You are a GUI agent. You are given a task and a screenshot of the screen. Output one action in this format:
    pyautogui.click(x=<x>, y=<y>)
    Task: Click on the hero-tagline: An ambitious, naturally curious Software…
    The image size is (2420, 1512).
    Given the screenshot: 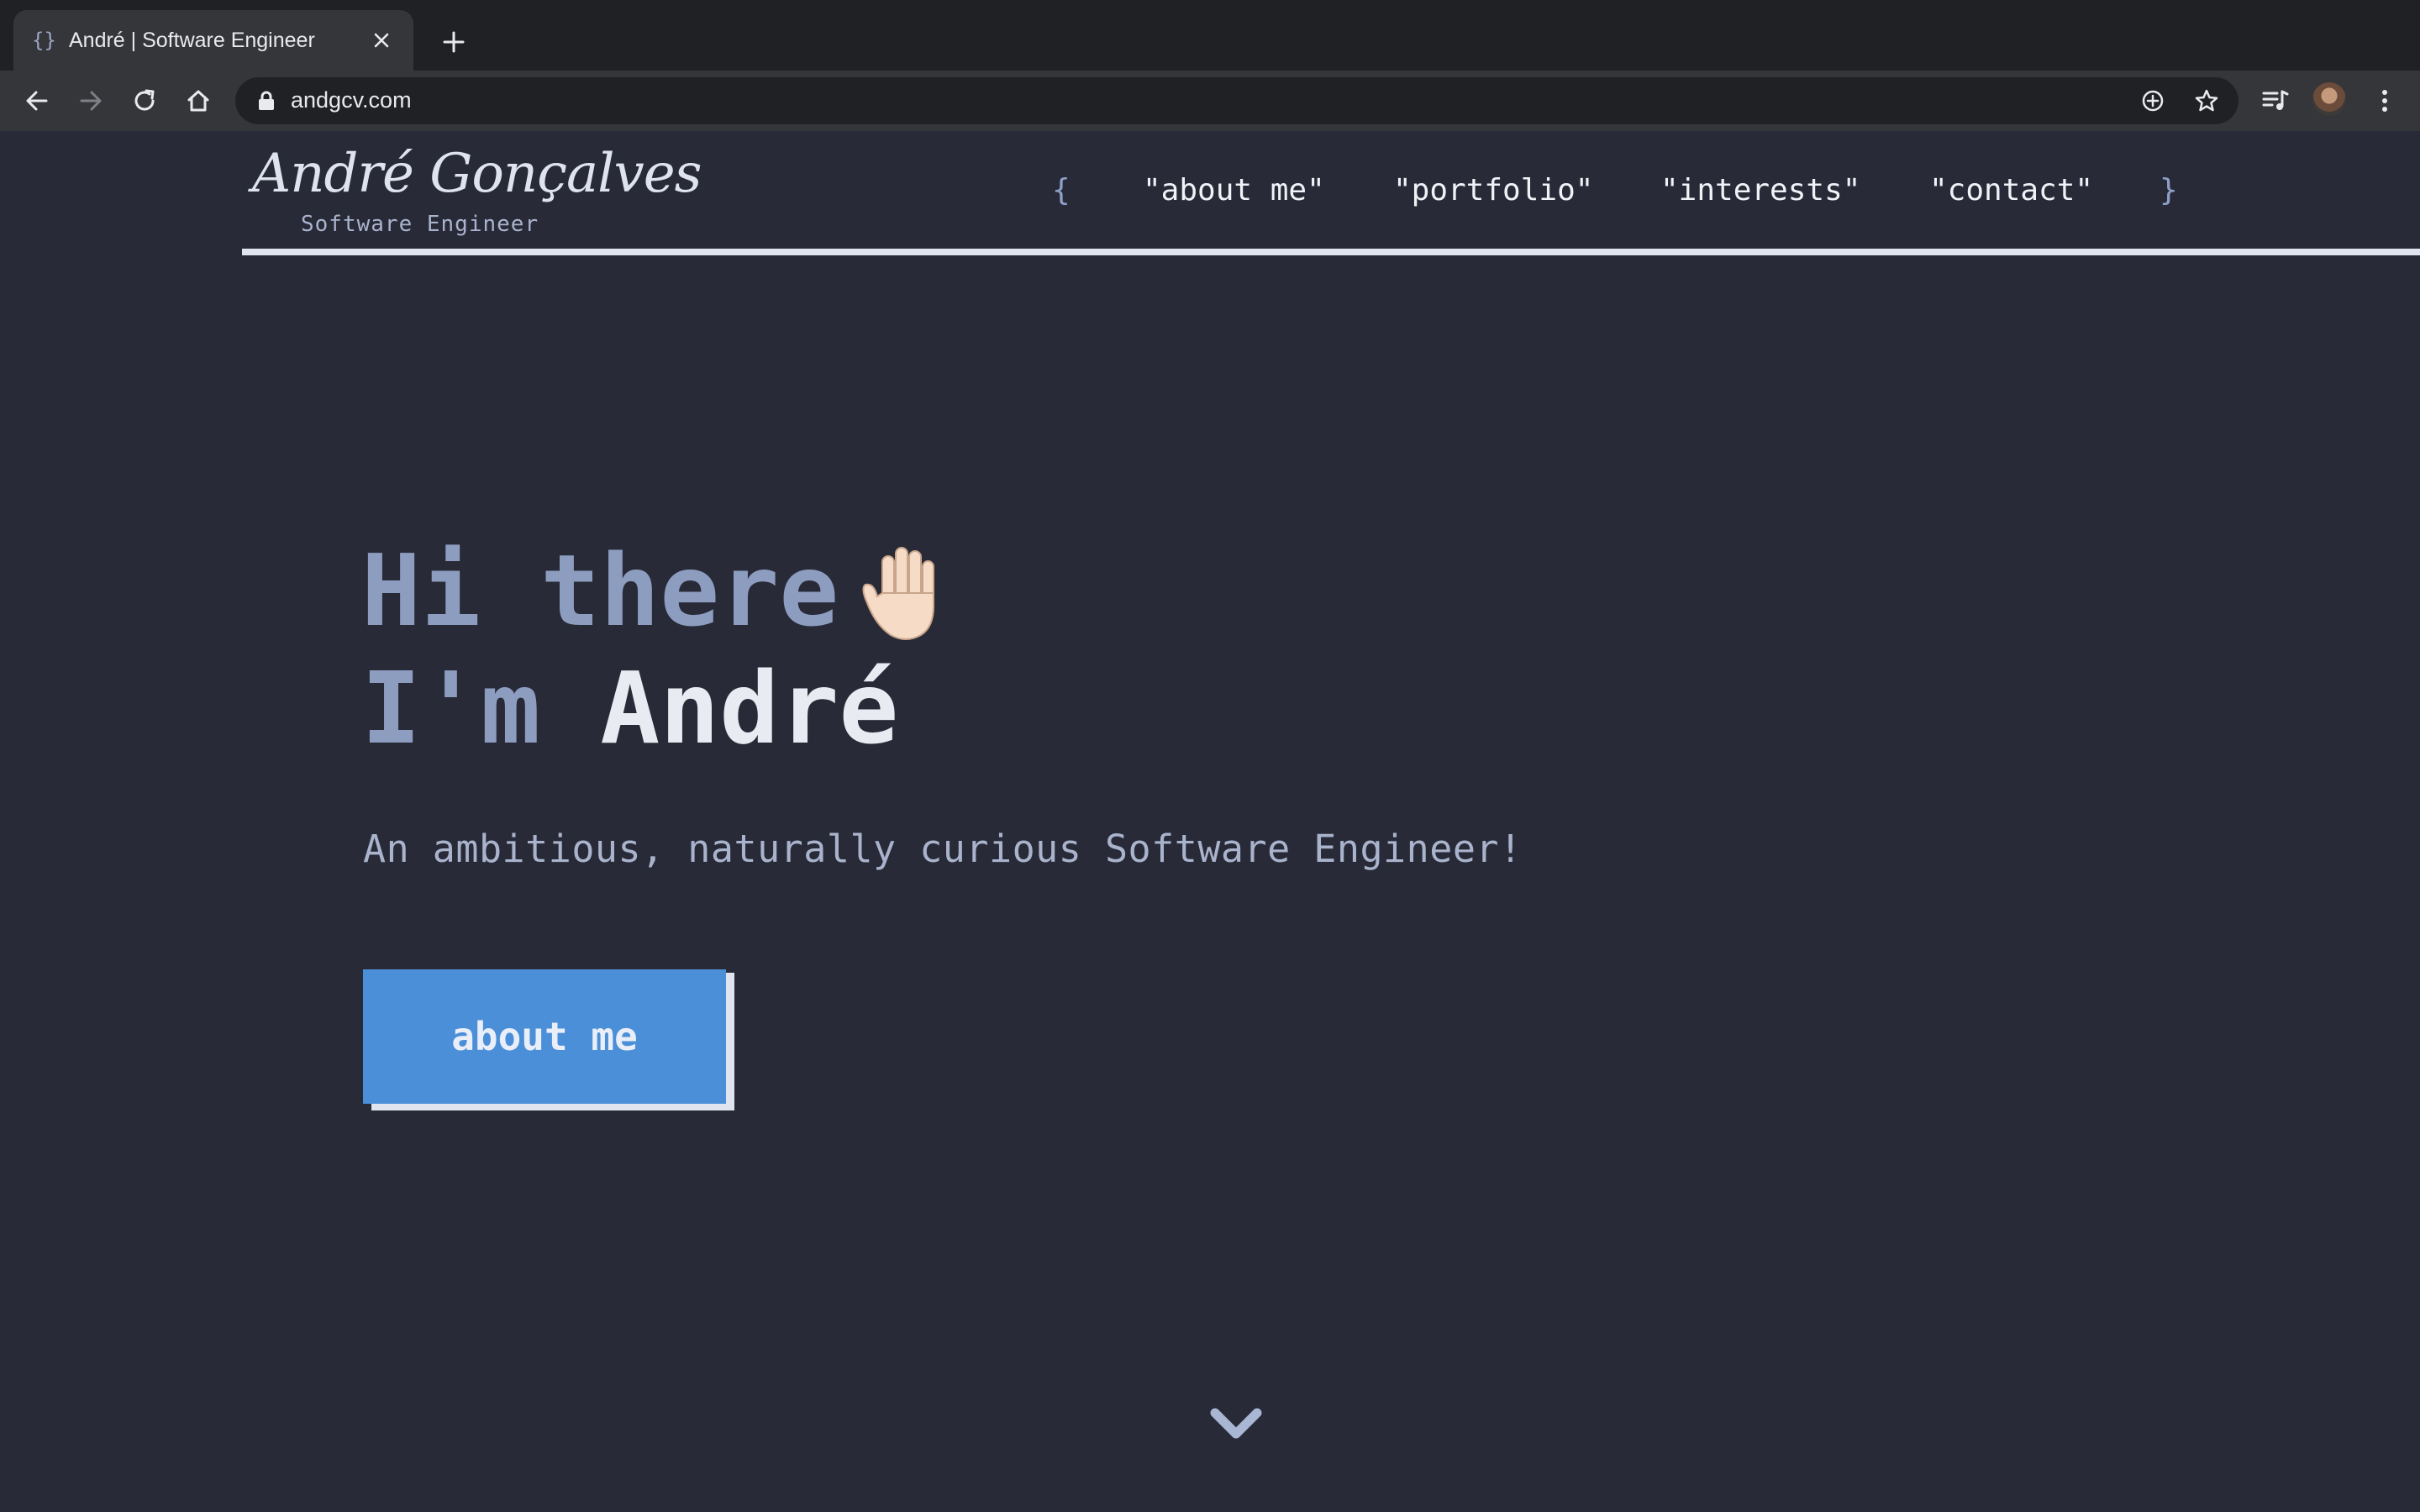 What is the action you would take?
    pyautogui.click(x=943, y=849)
    